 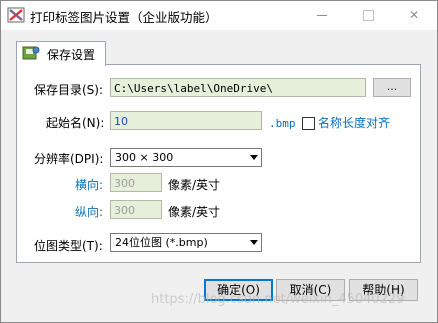 What do you see at coordinates (144, 157) in the screenshot?
I see `dpi-select-value: 300 × 300` at bounding box center [144, 157].